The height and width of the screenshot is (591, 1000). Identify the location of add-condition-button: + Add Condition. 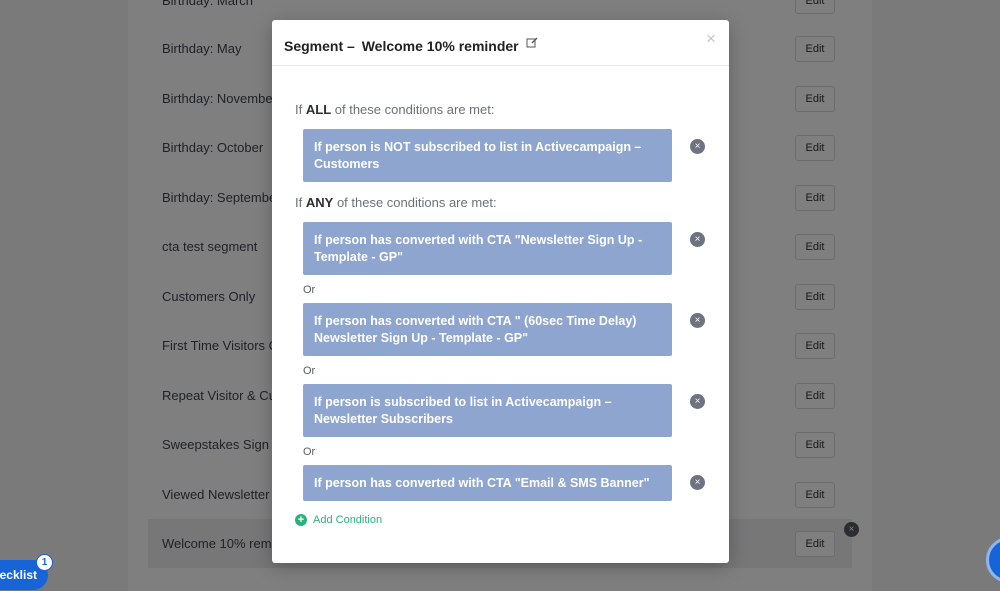
(338, 520).